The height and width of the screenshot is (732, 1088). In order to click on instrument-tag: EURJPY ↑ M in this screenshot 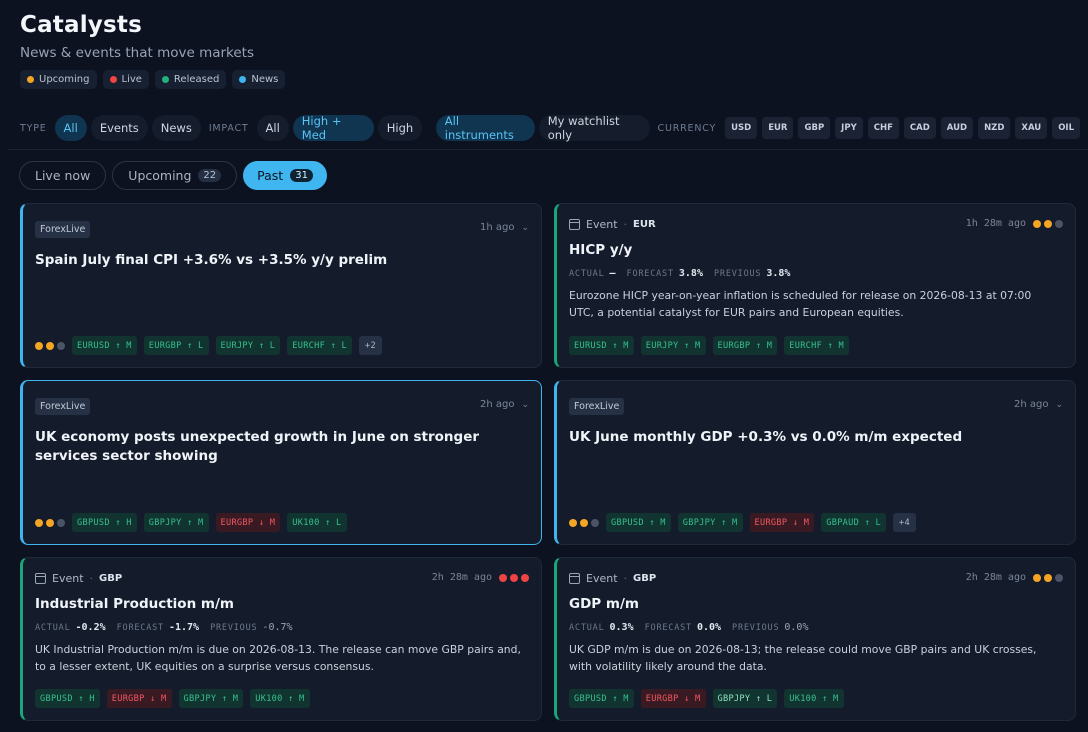, I will do `click(673, 345)`.